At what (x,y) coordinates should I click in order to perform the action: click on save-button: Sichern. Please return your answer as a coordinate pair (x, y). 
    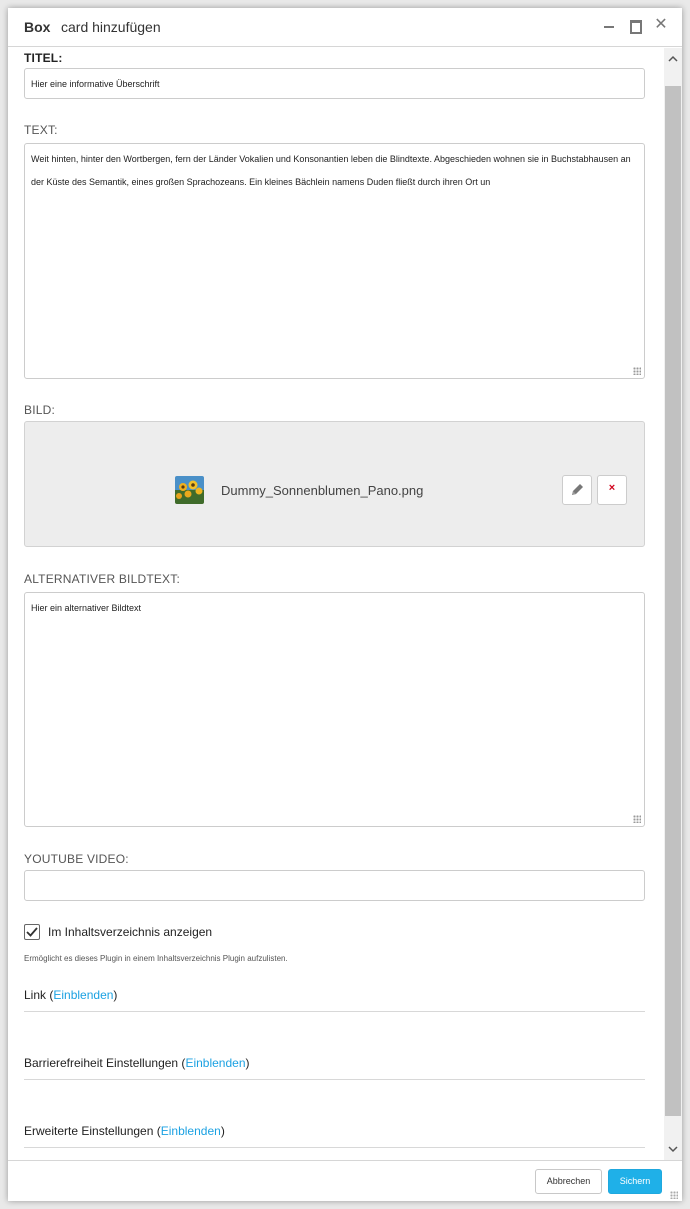
    Looking at the image, I should click on (635, 1181).